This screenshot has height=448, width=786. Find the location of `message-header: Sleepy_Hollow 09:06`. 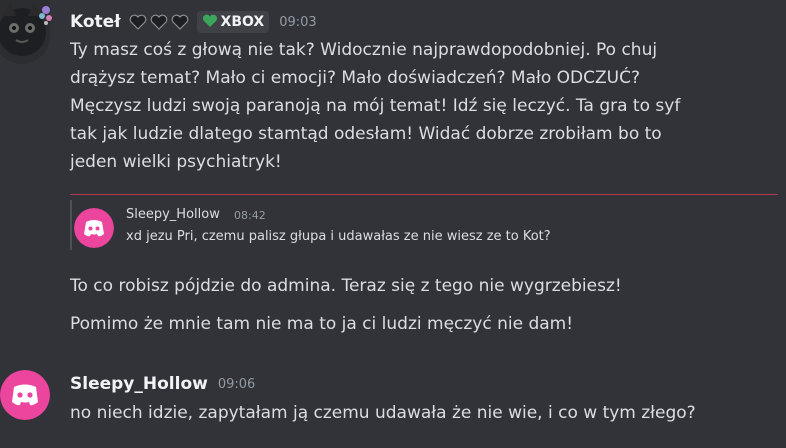

message-header: Sleepy_Hollow 09:06 is located at coordinates (162, 384).